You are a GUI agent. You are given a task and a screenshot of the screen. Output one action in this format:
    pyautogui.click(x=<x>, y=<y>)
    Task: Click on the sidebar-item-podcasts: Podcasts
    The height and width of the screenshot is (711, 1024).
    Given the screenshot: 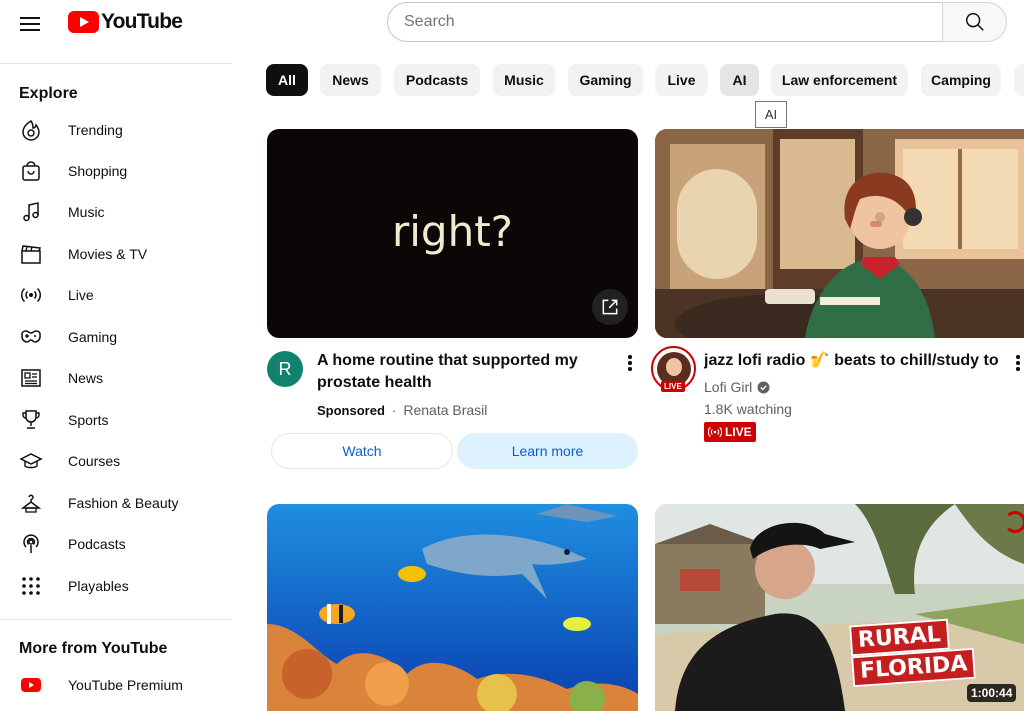 What is the action you would take?
    pyautogui.click(x=116, y=544)
    